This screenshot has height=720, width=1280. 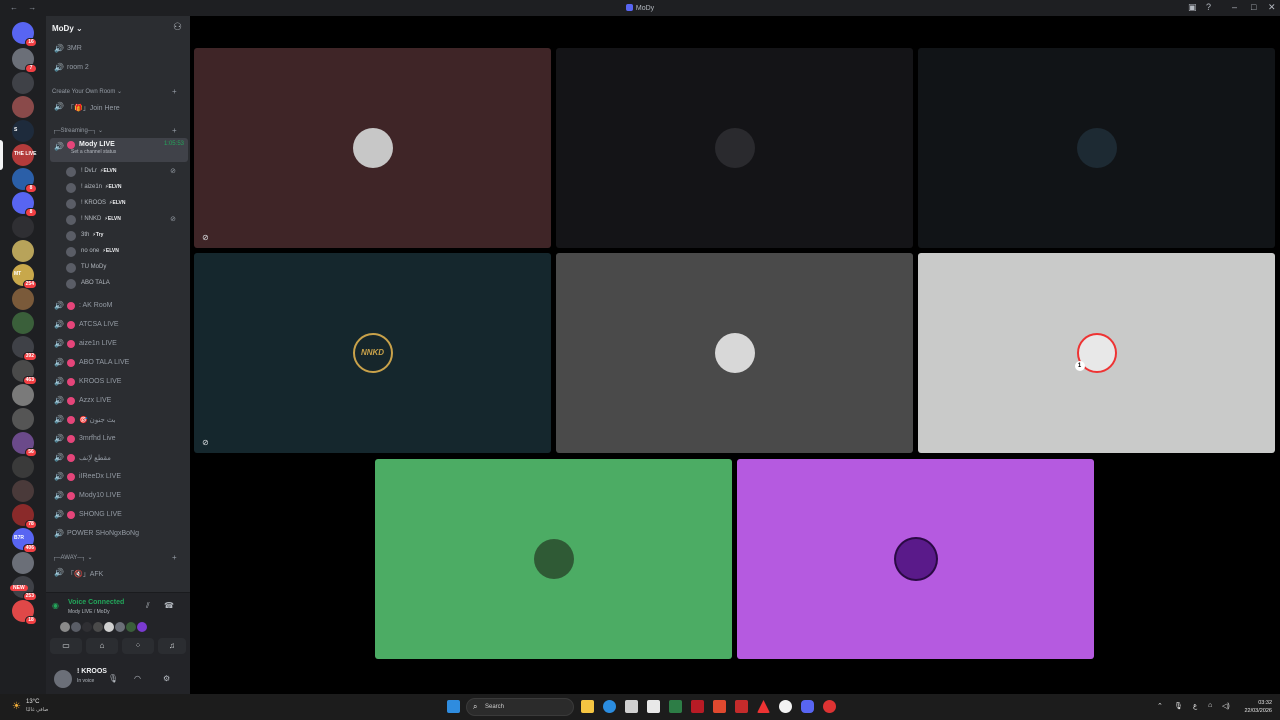 What do you see at coordinates (453, 706) in the screenshot?
I see `start-button` at bounding box center [453, 706].